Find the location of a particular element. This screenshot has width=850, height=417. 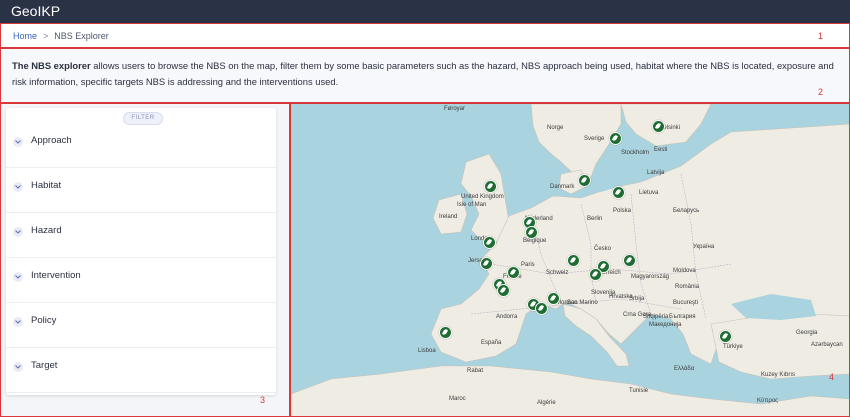

map-label: San Marino is located at coordinates (582, 303).